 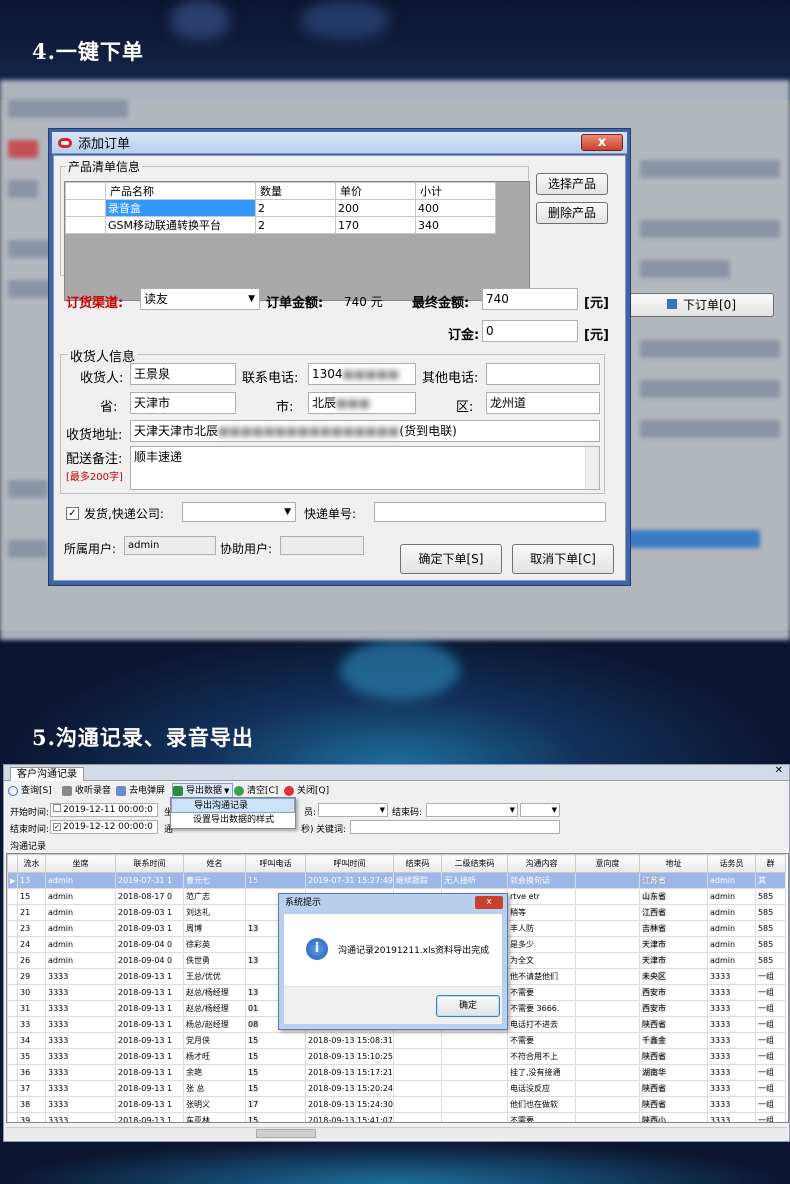 I want to click on column-header: 意向度, so click(x=607, y=863).